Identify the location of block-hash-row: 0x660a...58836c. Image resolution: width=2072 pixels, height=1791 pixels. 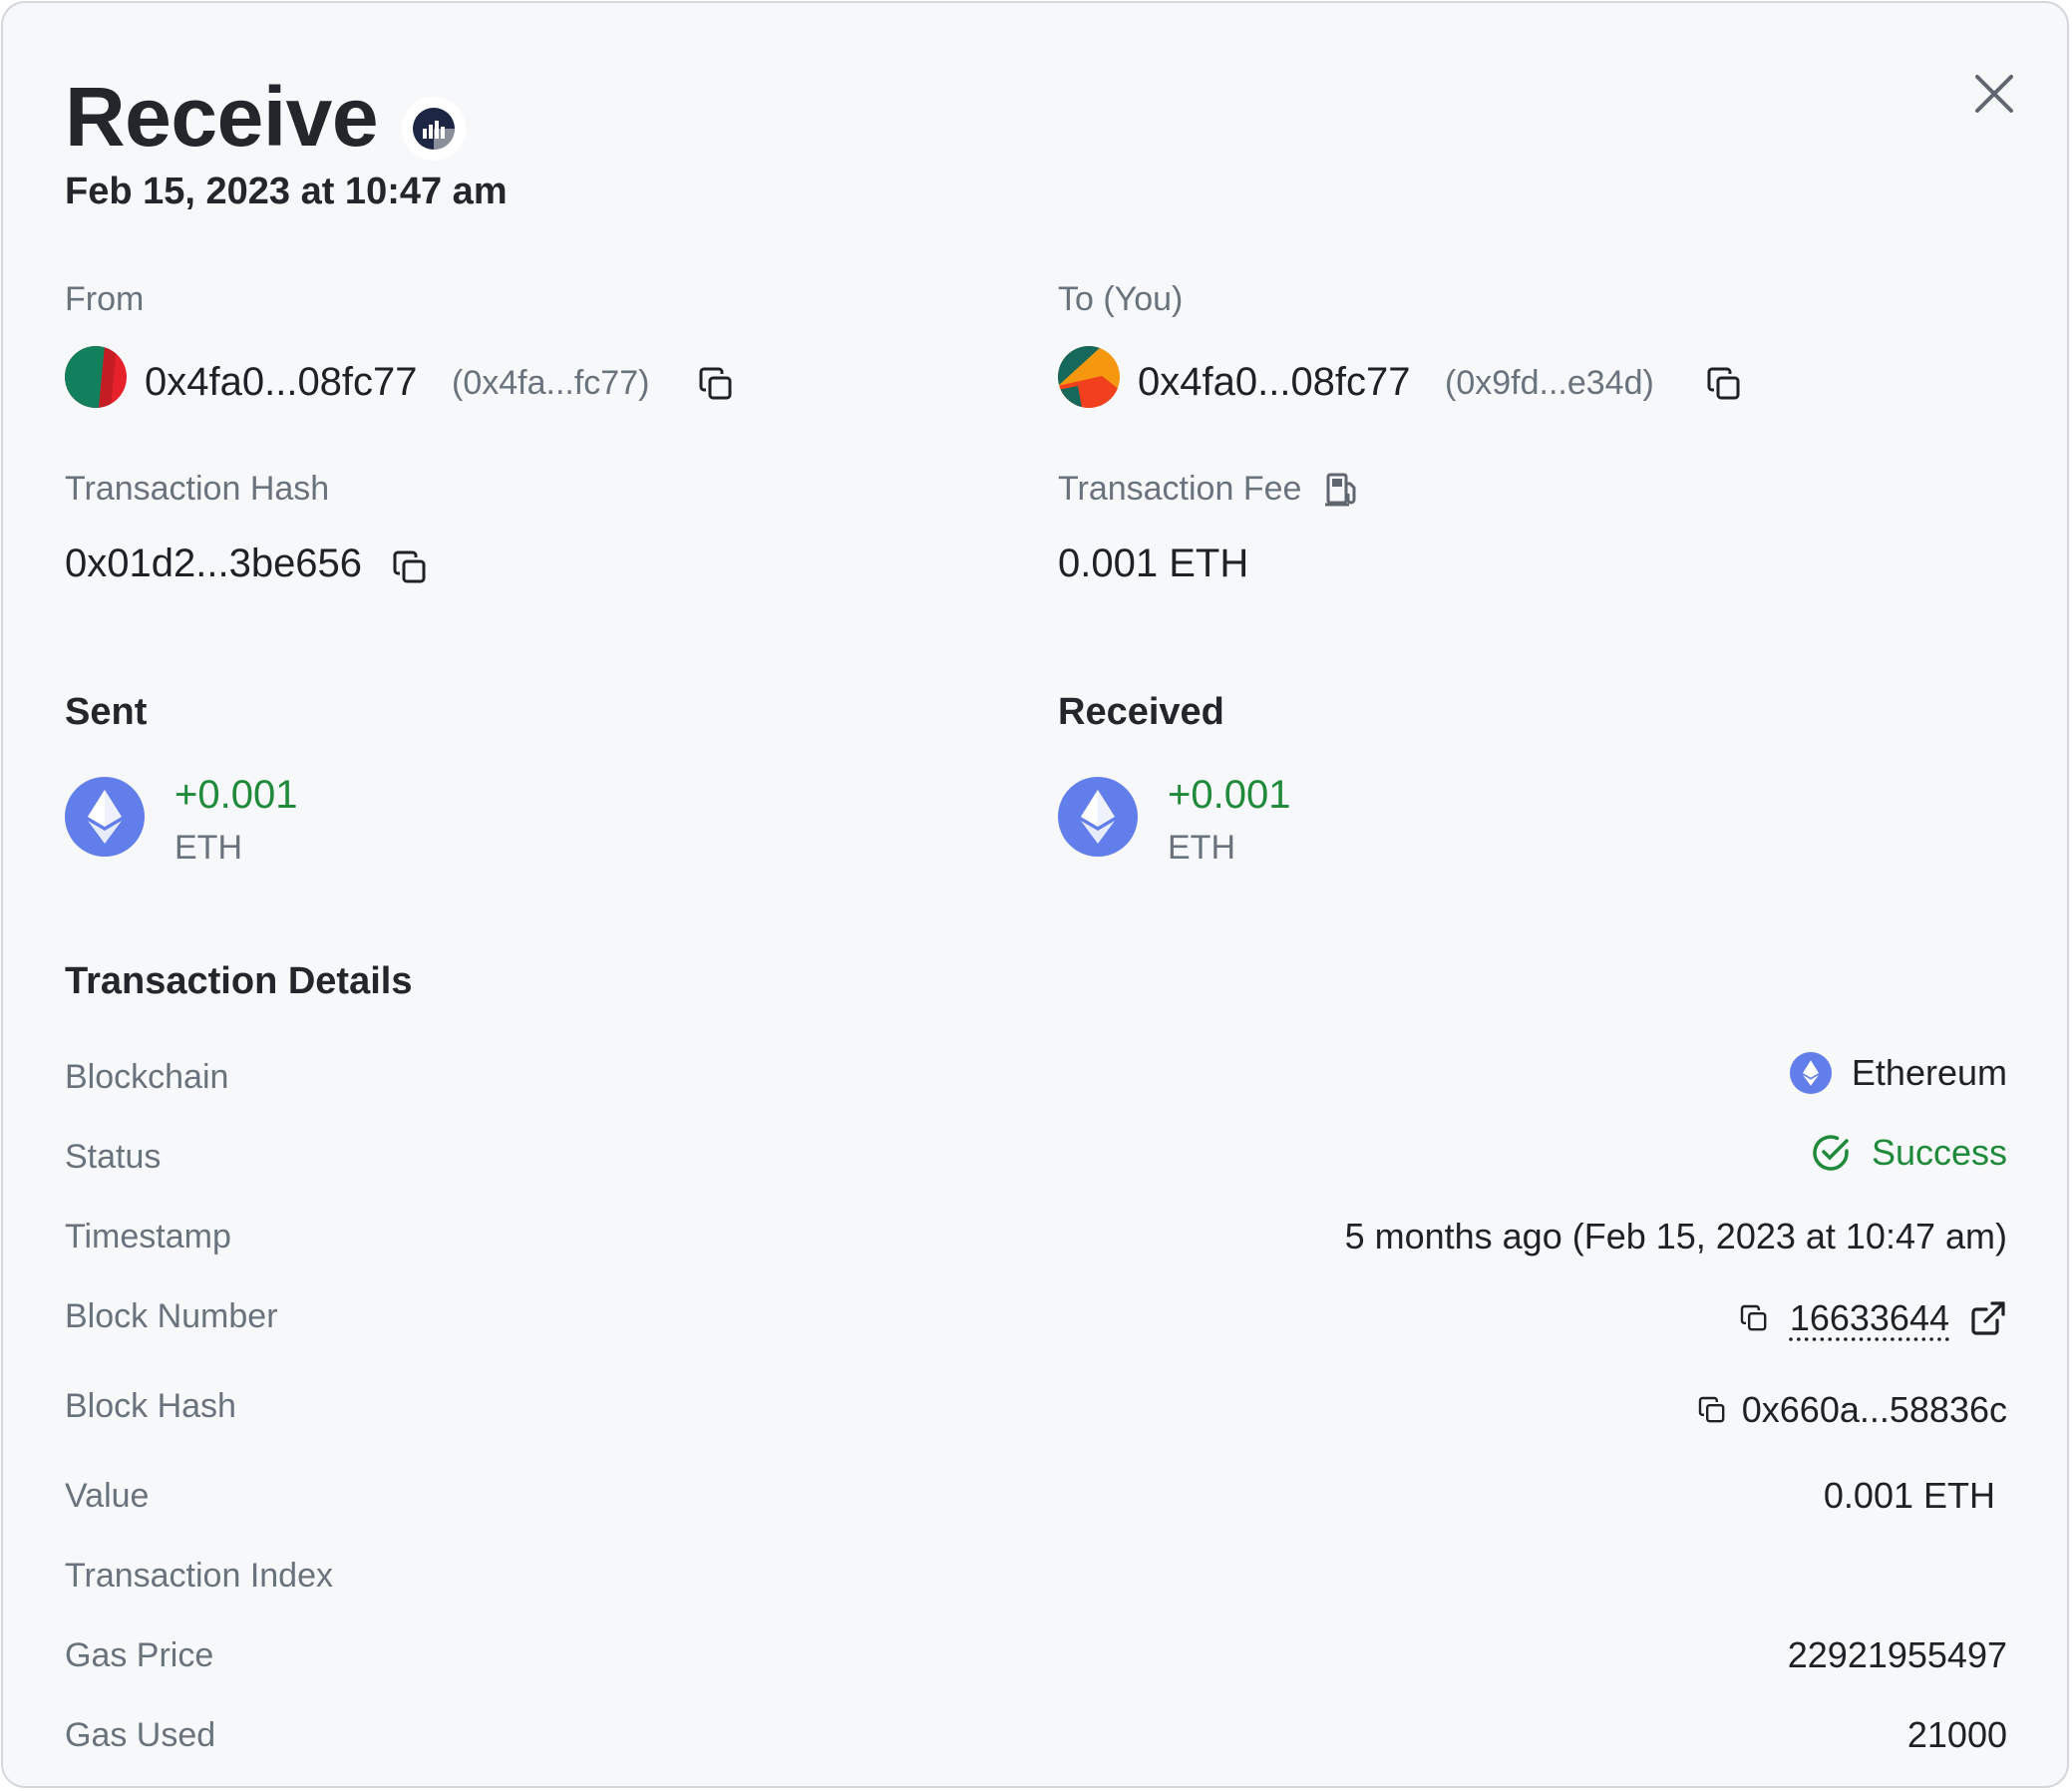
(1852, 1410).